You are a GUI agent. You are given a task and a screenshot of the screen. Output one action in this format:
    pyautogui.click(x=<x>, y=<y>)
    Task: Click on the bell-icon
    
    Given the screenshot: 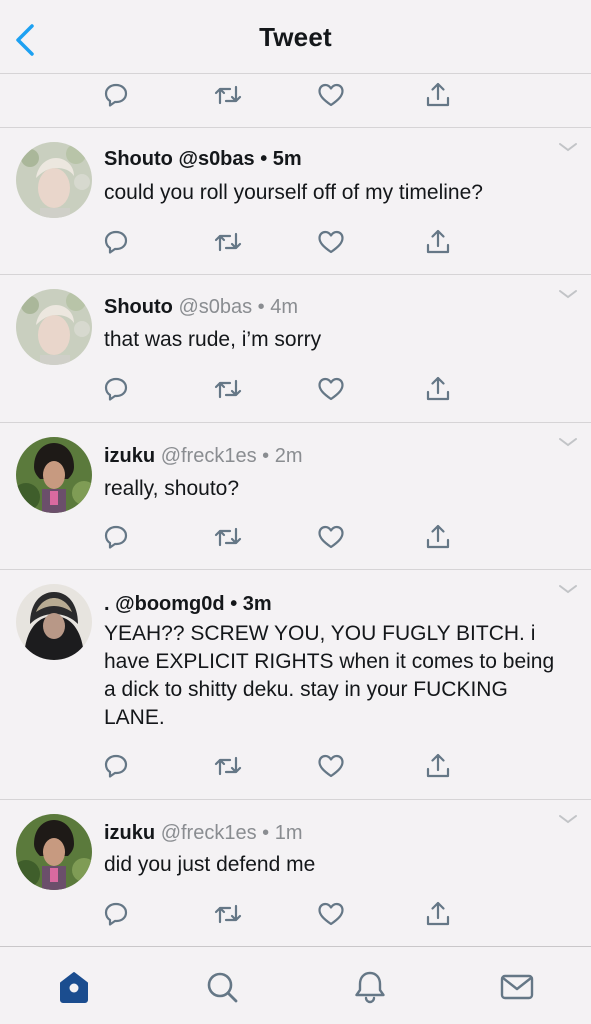 What is the action you would take?
    pyautogui.click(x=370, y=987)
    